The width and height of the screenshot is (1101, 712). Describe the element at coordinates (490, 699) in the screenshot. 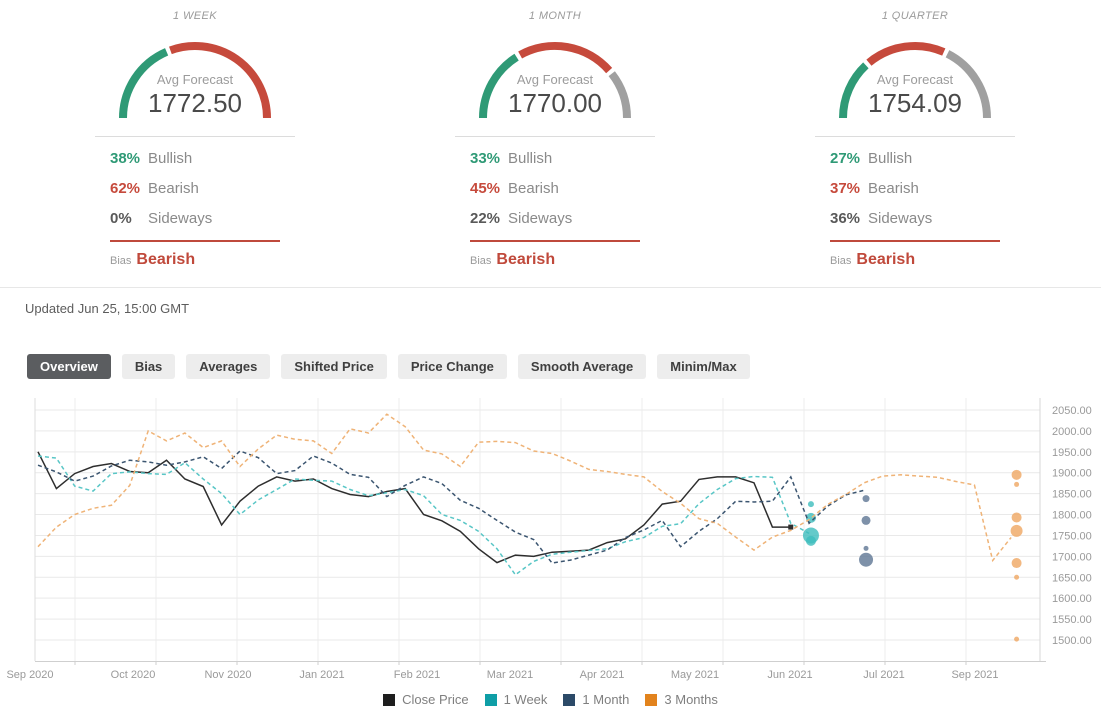

I see `one-week-swatch` at that location.